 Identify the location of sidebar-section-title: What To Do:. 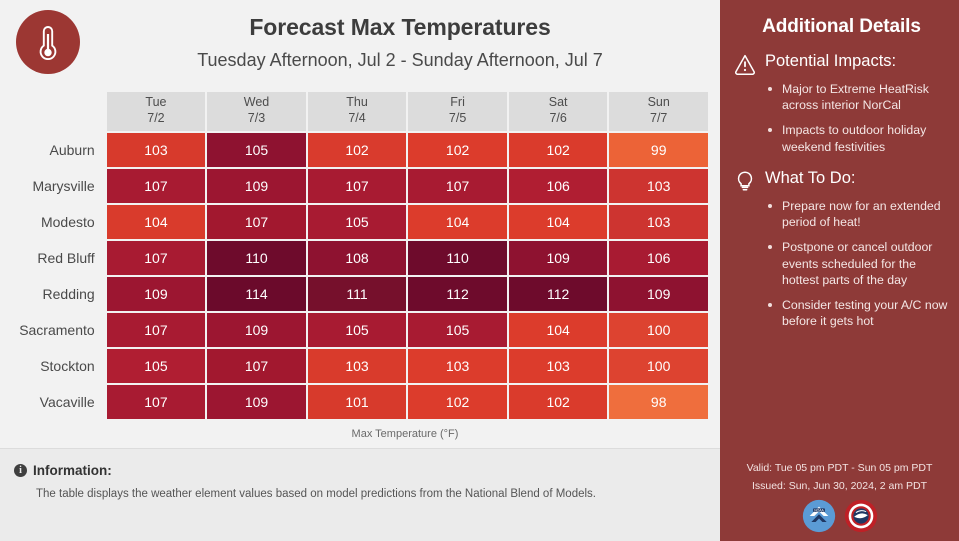
(810, 177).